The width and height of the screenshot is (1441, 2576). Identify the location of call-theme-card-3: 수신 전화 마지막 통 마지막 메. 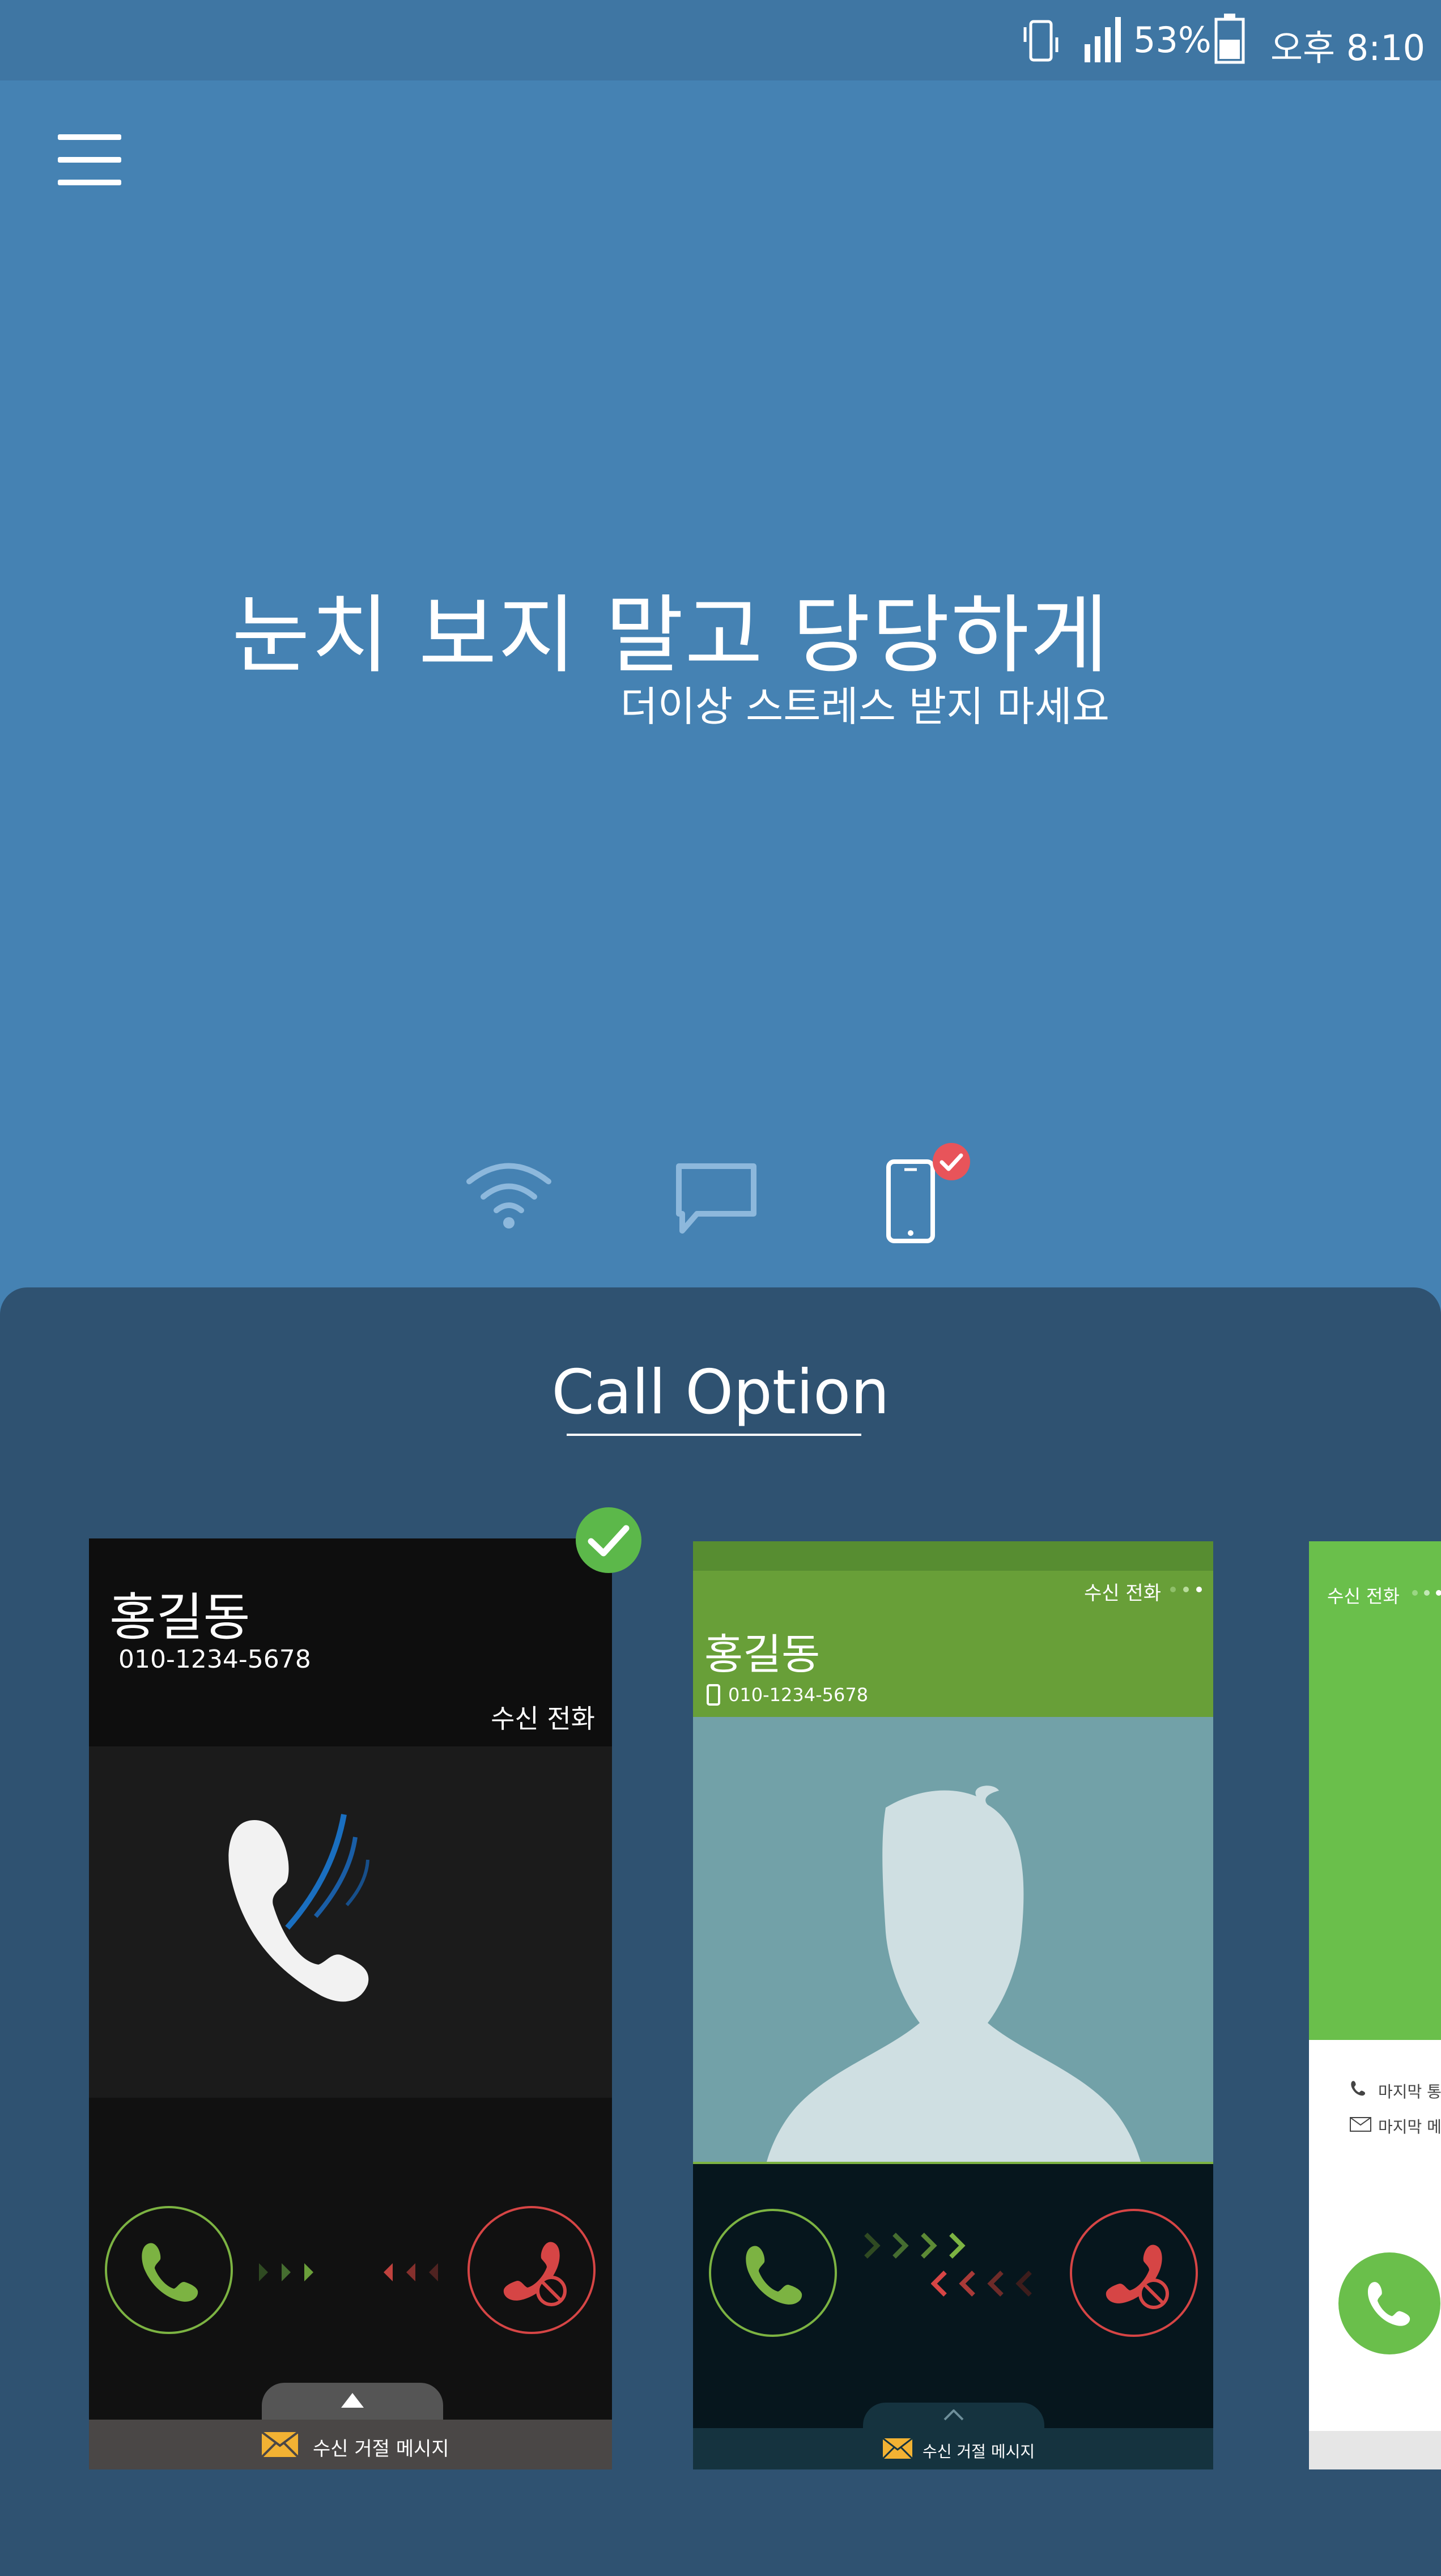
(1375, 2005).